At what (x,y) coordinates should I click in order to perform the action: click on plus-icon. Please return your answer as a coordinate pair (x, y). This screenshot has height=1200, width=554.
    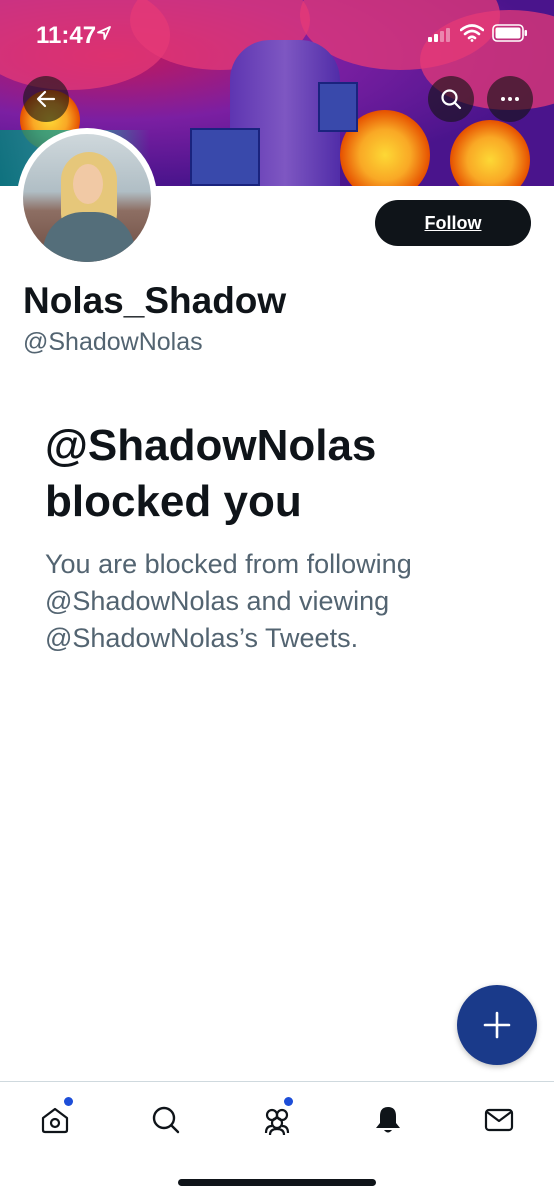
    Looking at the image, I should click on (497, 1025).